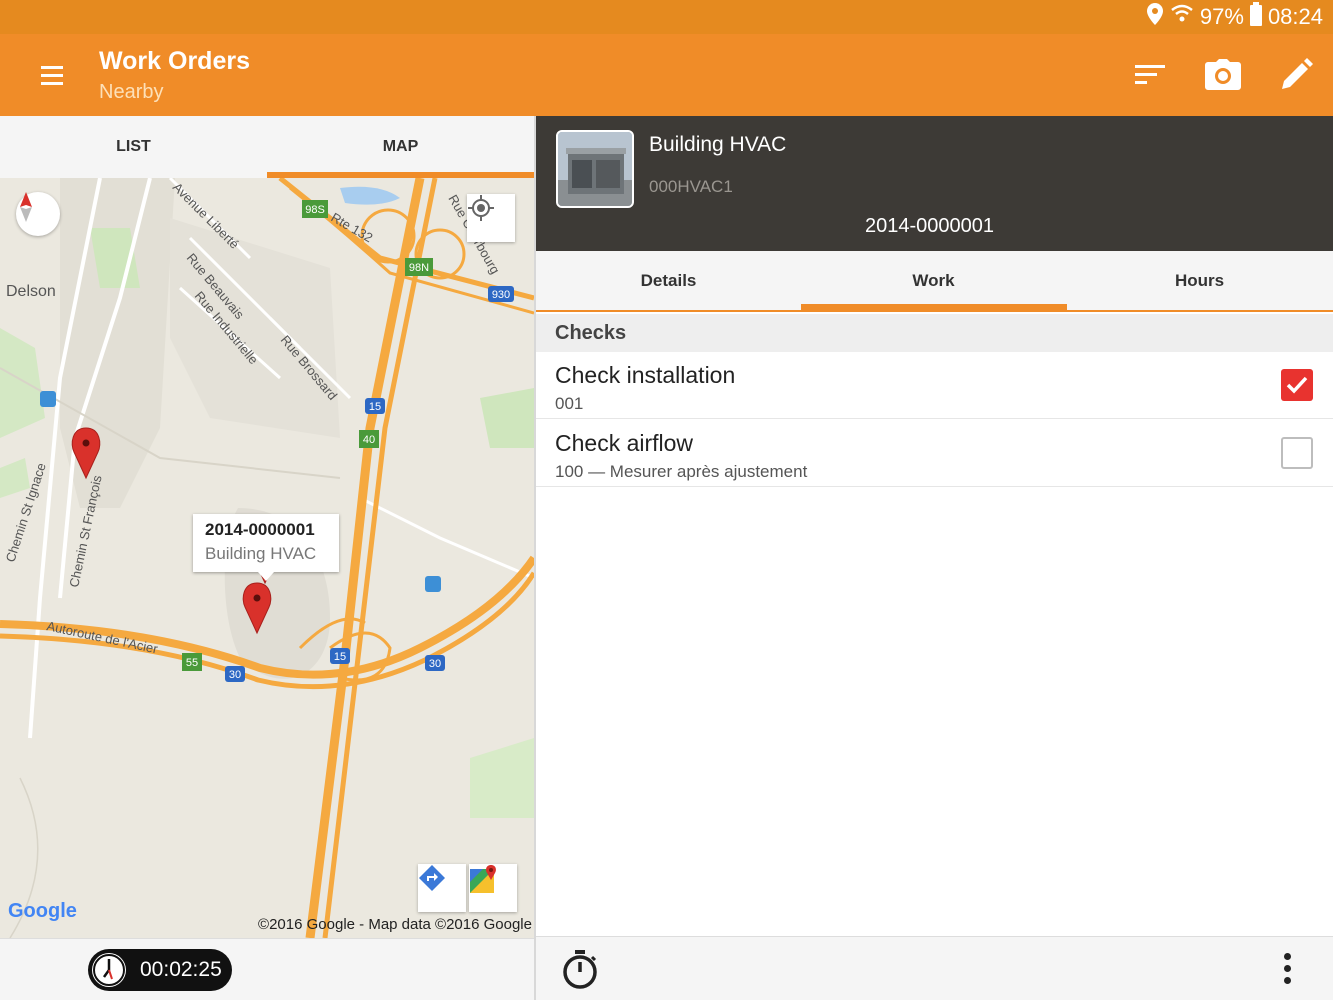  Describe the element at coordinates (668, 280) in the screenshot. I see `tab-details: Details` at that location.